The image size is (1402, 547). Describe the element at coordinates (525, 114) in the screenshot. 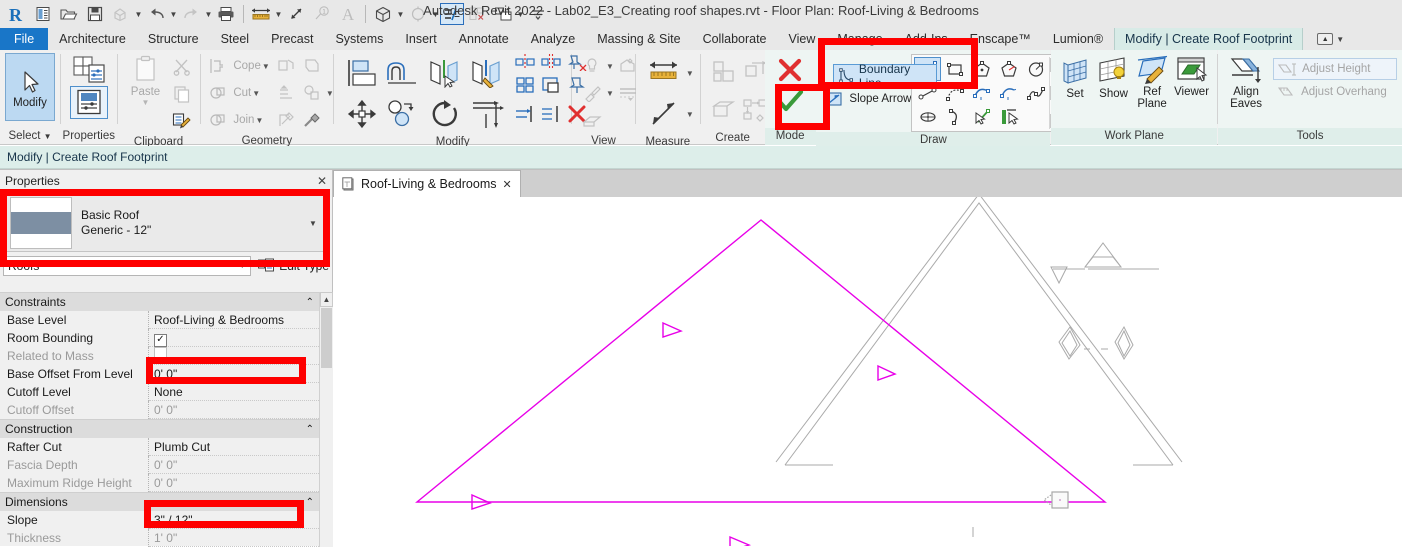

I see `trim-extend-single-button` at that location.